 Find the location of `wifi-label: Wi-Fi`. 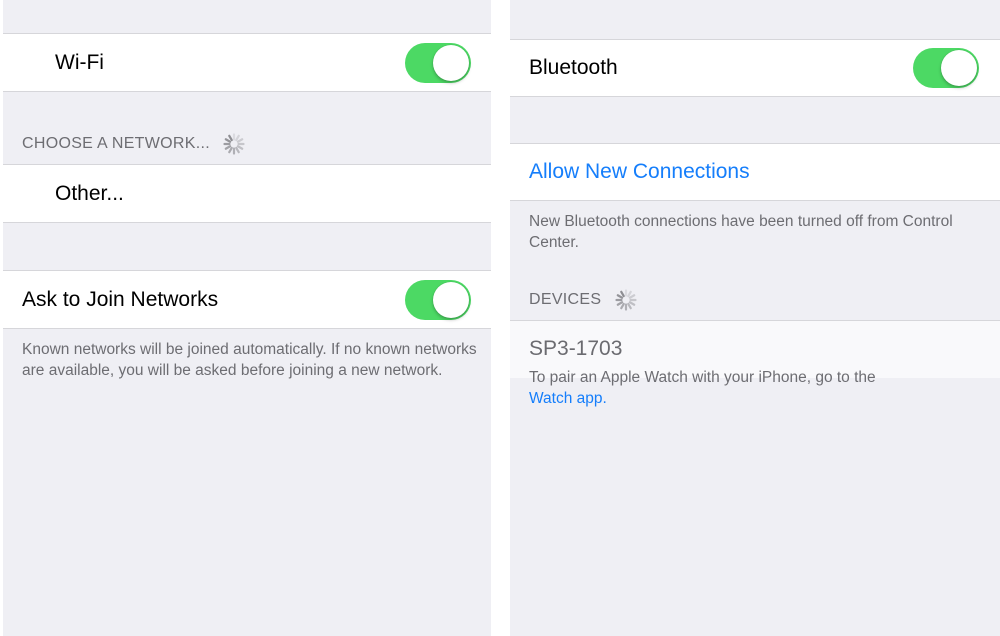

wifi-label: Wi-Fi is located at coordinates (79, 62).